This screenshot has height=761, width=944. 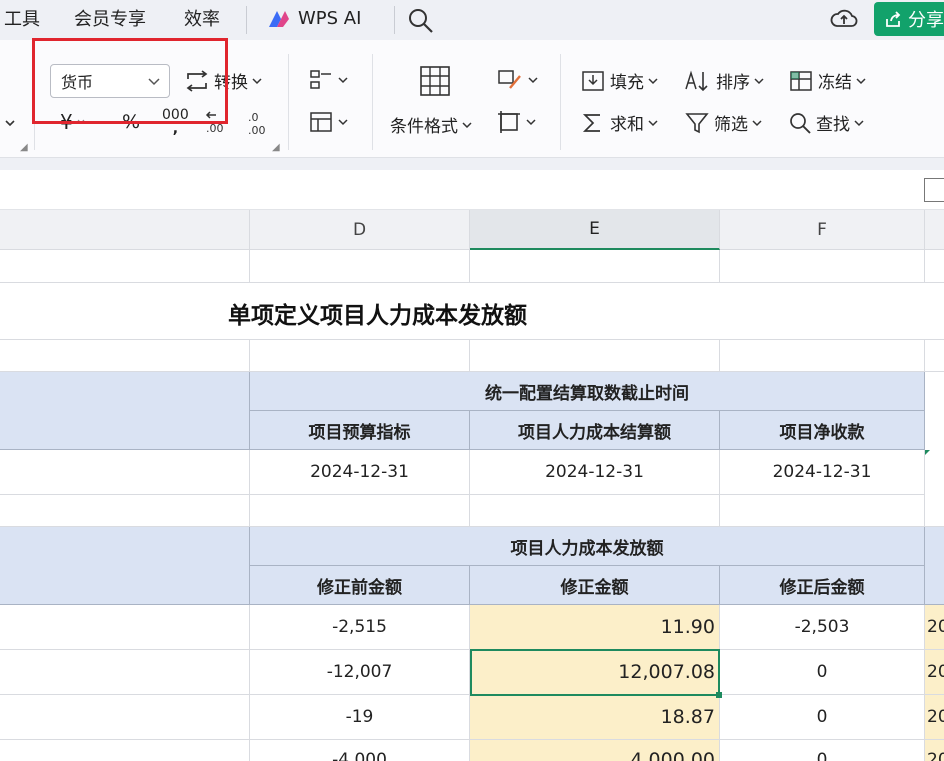 What do you see at coordinates (431, 124) in the screenshot?
I see `conditional-format-button: 条件格式` at bounding box center [431, 124].